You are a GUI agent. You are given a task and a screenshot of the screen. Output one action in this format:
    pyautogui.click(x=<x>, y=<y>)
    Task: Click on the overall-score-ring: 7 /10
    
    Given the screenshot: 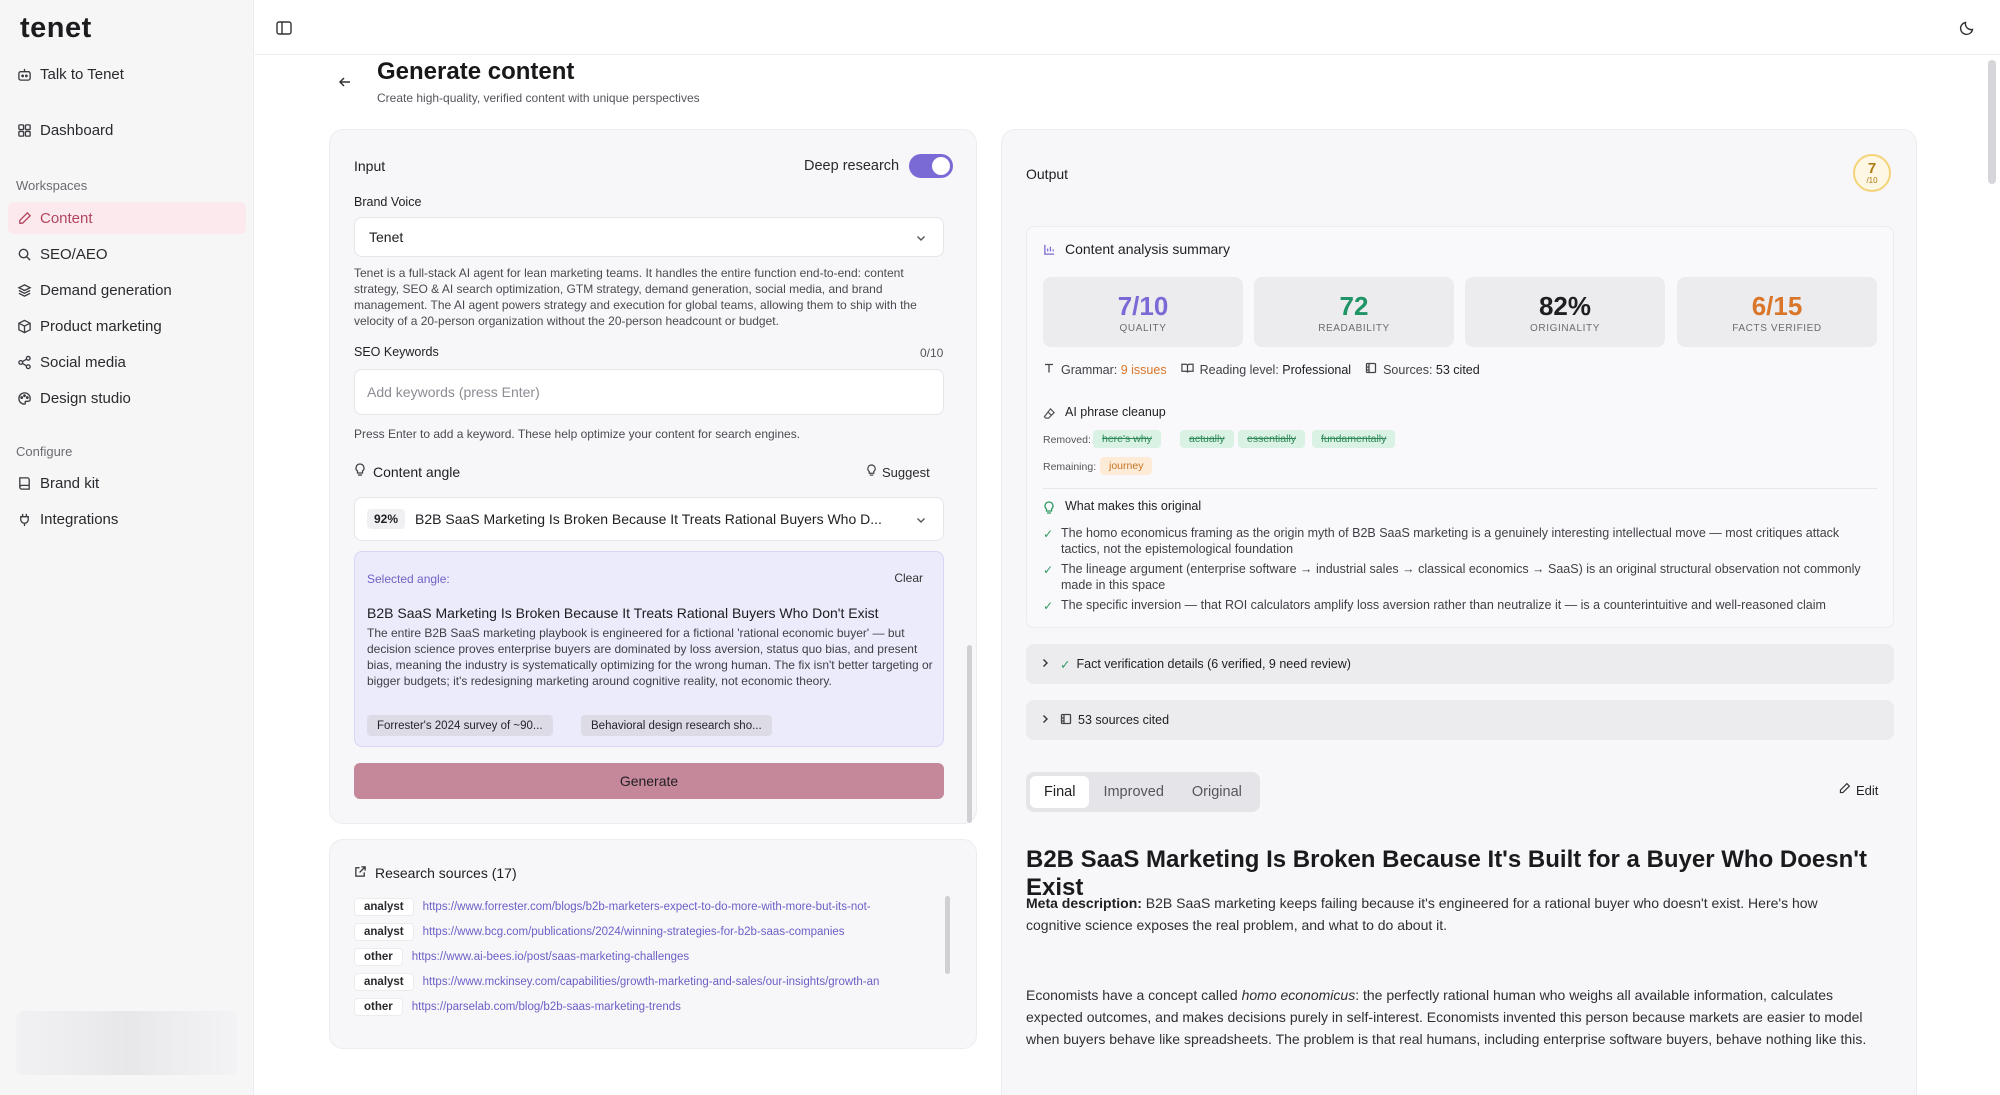 What is the action you would take?
    pyautogui.click(x=1872, y=173)
    